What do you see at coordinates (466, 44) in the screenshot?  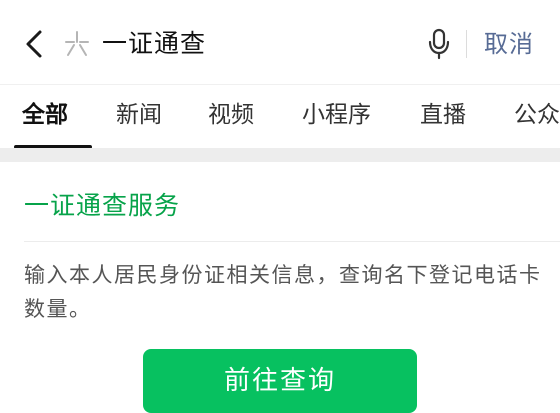 I see `header-divider` at bounding box center [466, 44].